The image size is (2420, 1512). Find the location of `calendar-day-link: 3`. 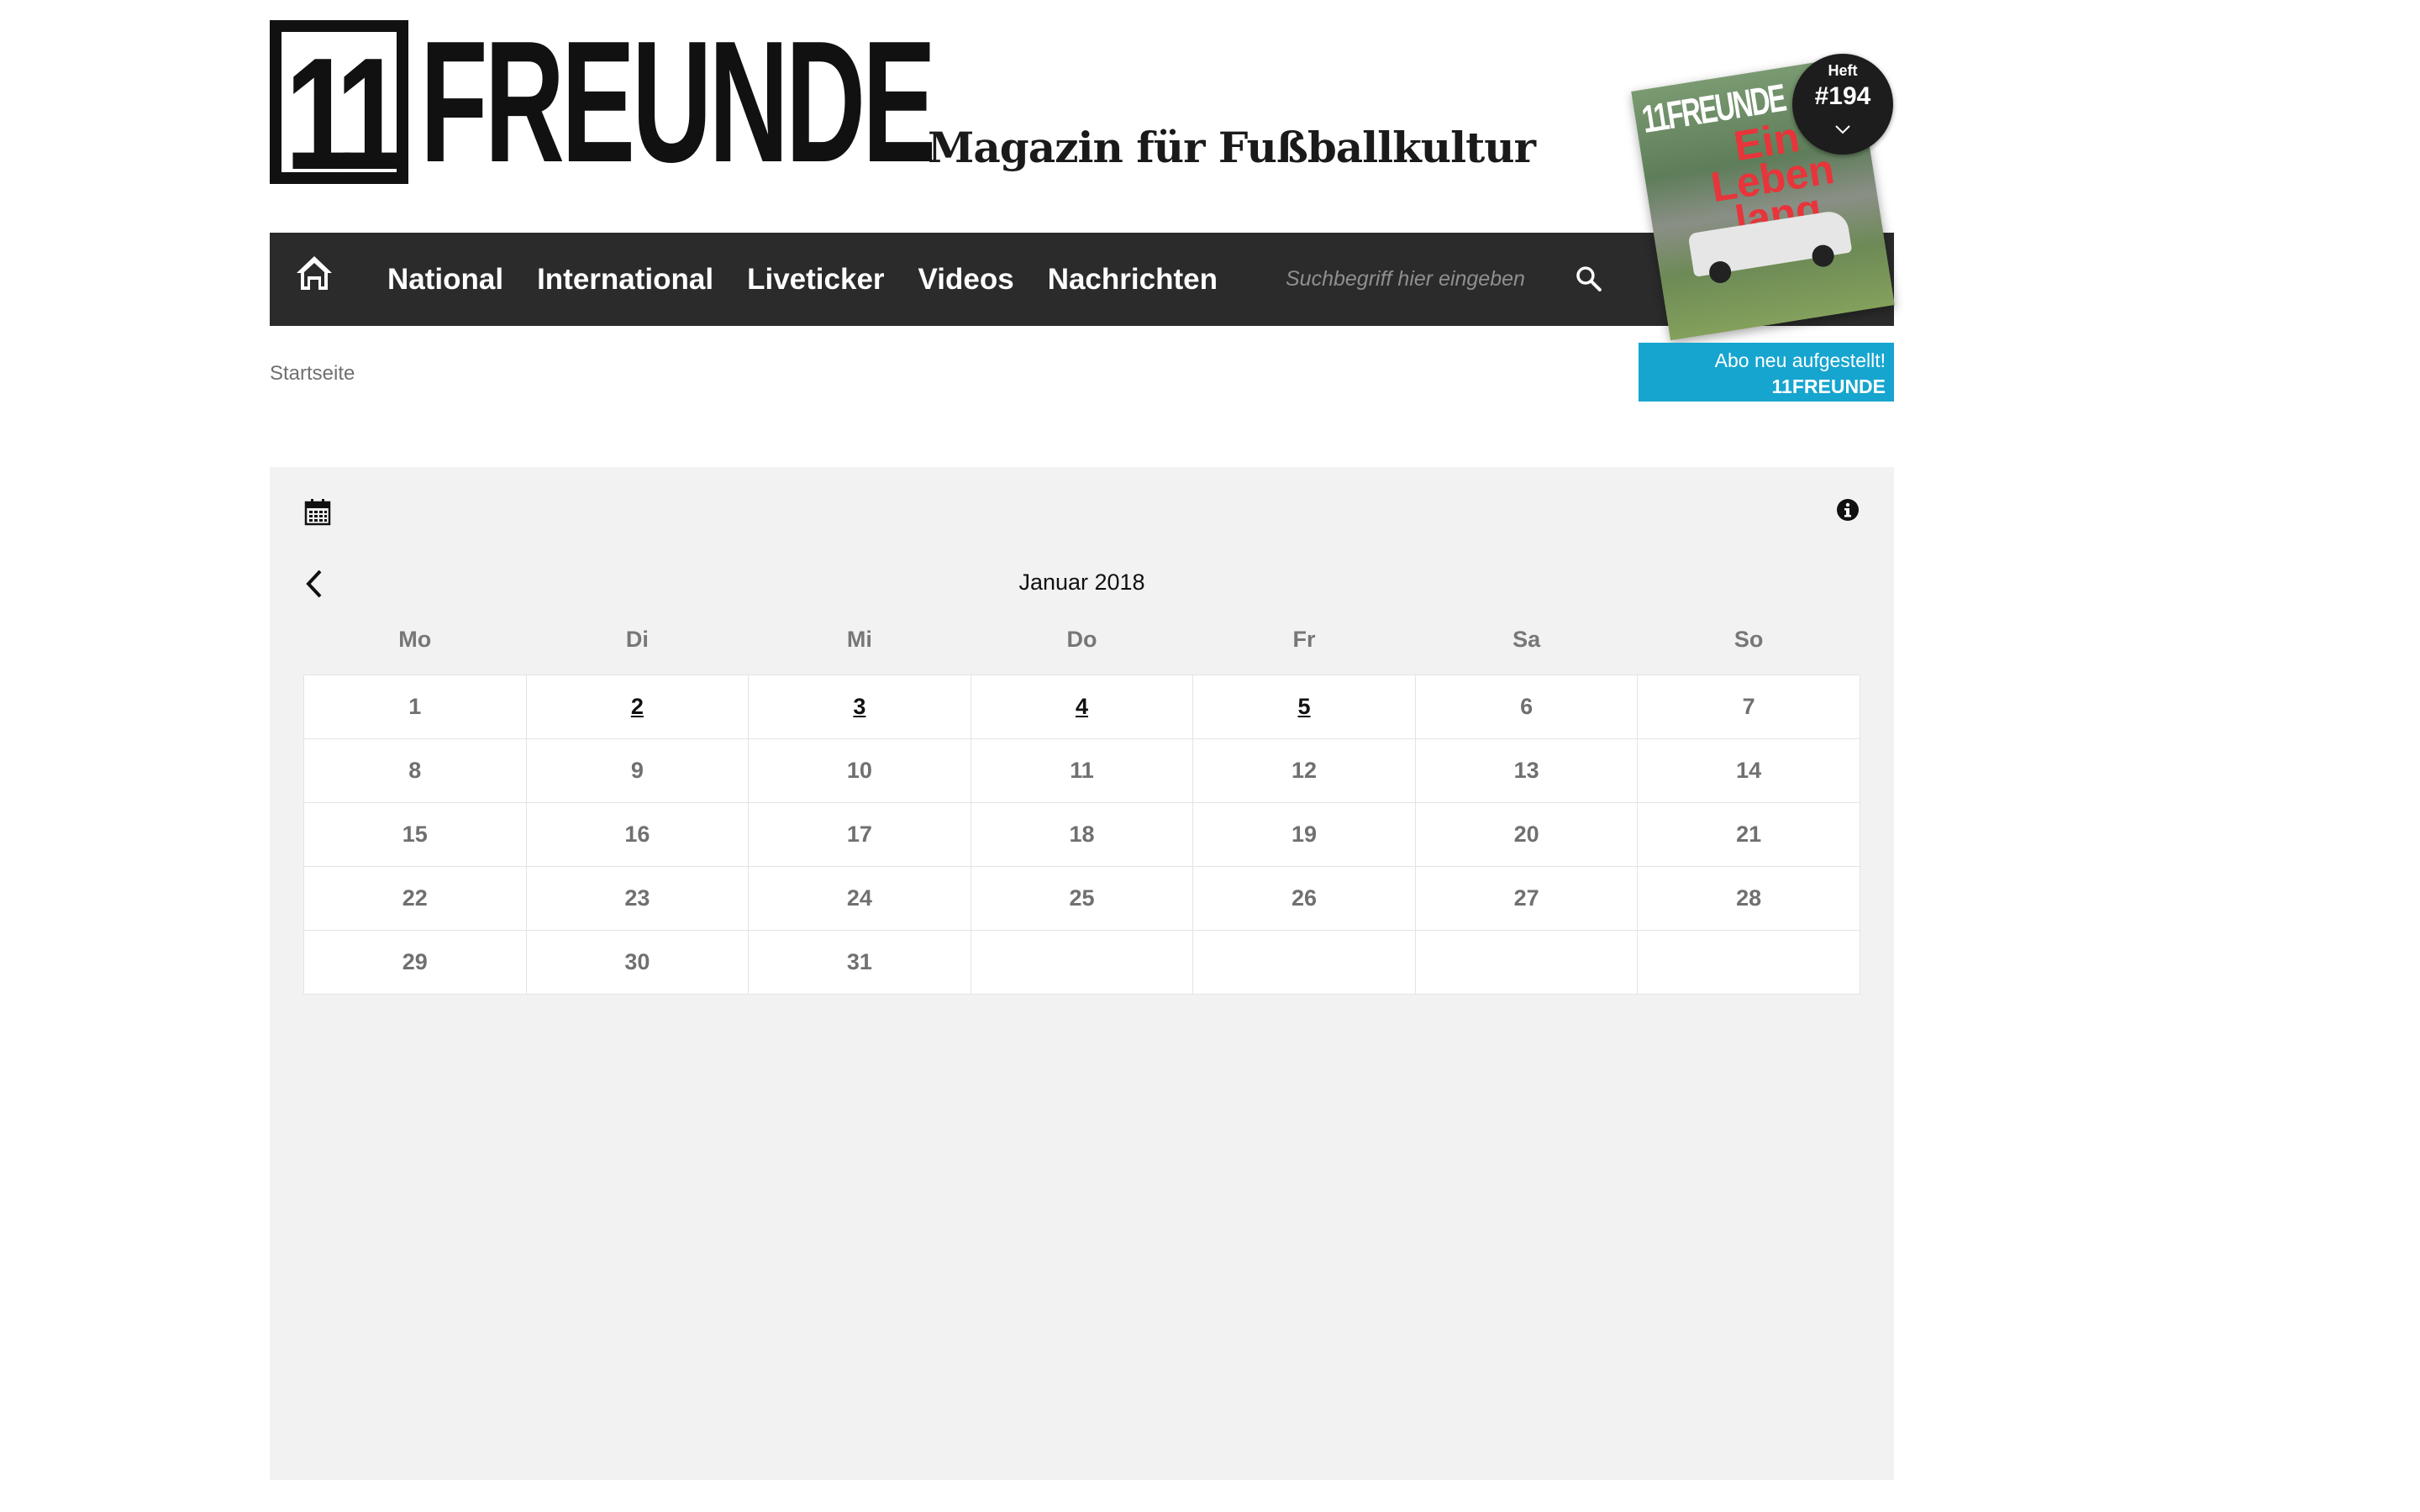

calendar-day-link: 3 is located at coordinates (859, 707).